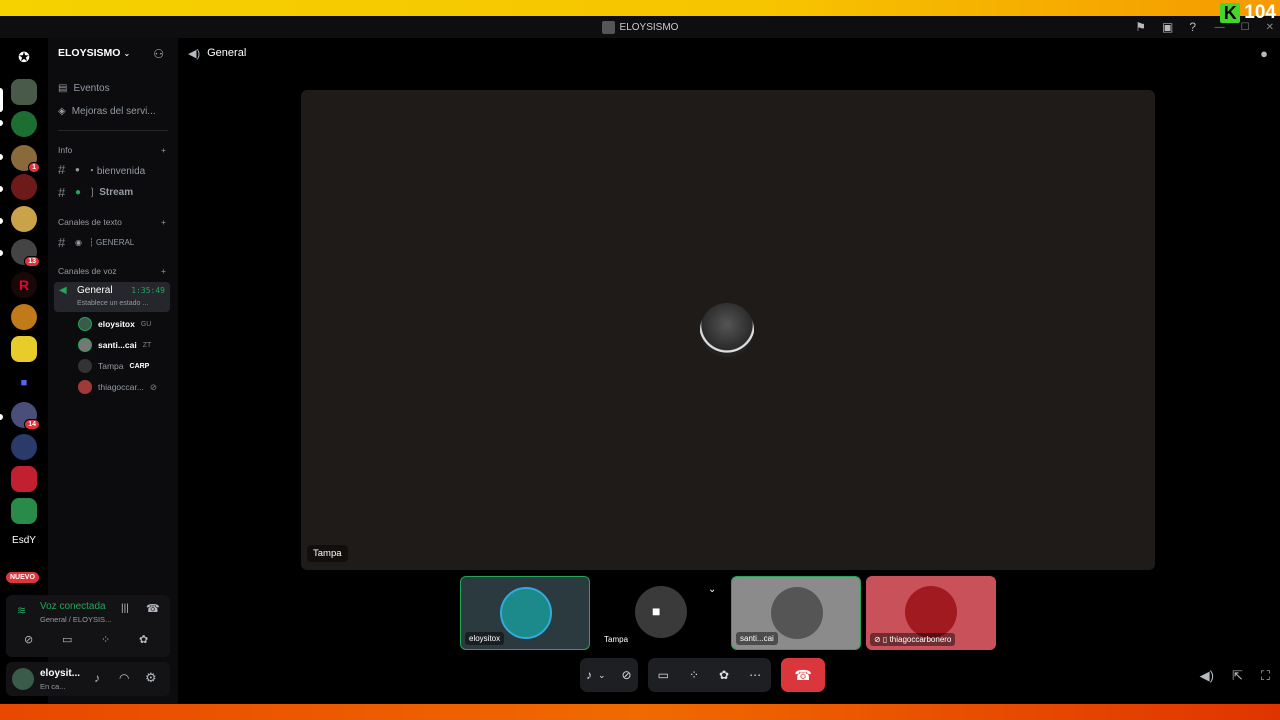  I want to click on emoji-icon: ●, so click(77, 169).